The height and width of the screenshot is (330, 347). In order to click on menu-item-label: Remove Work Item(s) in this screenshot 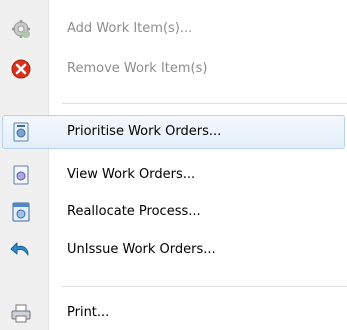, I will do `click(137, 68)`.